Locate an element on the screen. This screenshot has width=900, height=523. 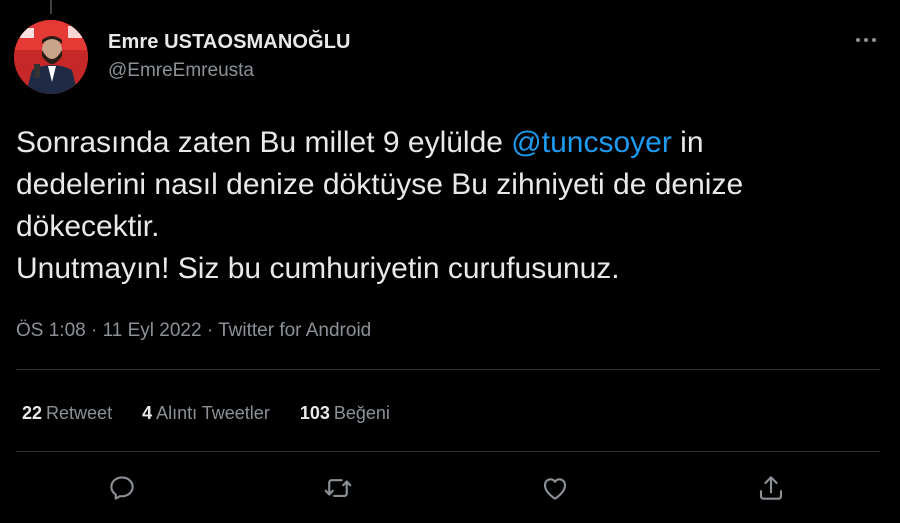
like-icon is located at coordinates (555, 489).